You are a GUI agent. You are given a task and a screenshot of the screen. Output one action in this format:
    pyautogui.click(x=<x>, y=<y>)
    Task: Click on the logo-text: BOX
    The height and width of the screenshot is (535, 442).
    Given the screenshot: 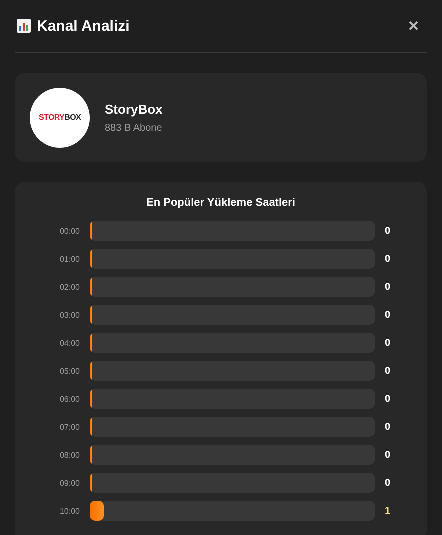 What is the action you would take?
    pyautogui.click(x=73, y=117)
    